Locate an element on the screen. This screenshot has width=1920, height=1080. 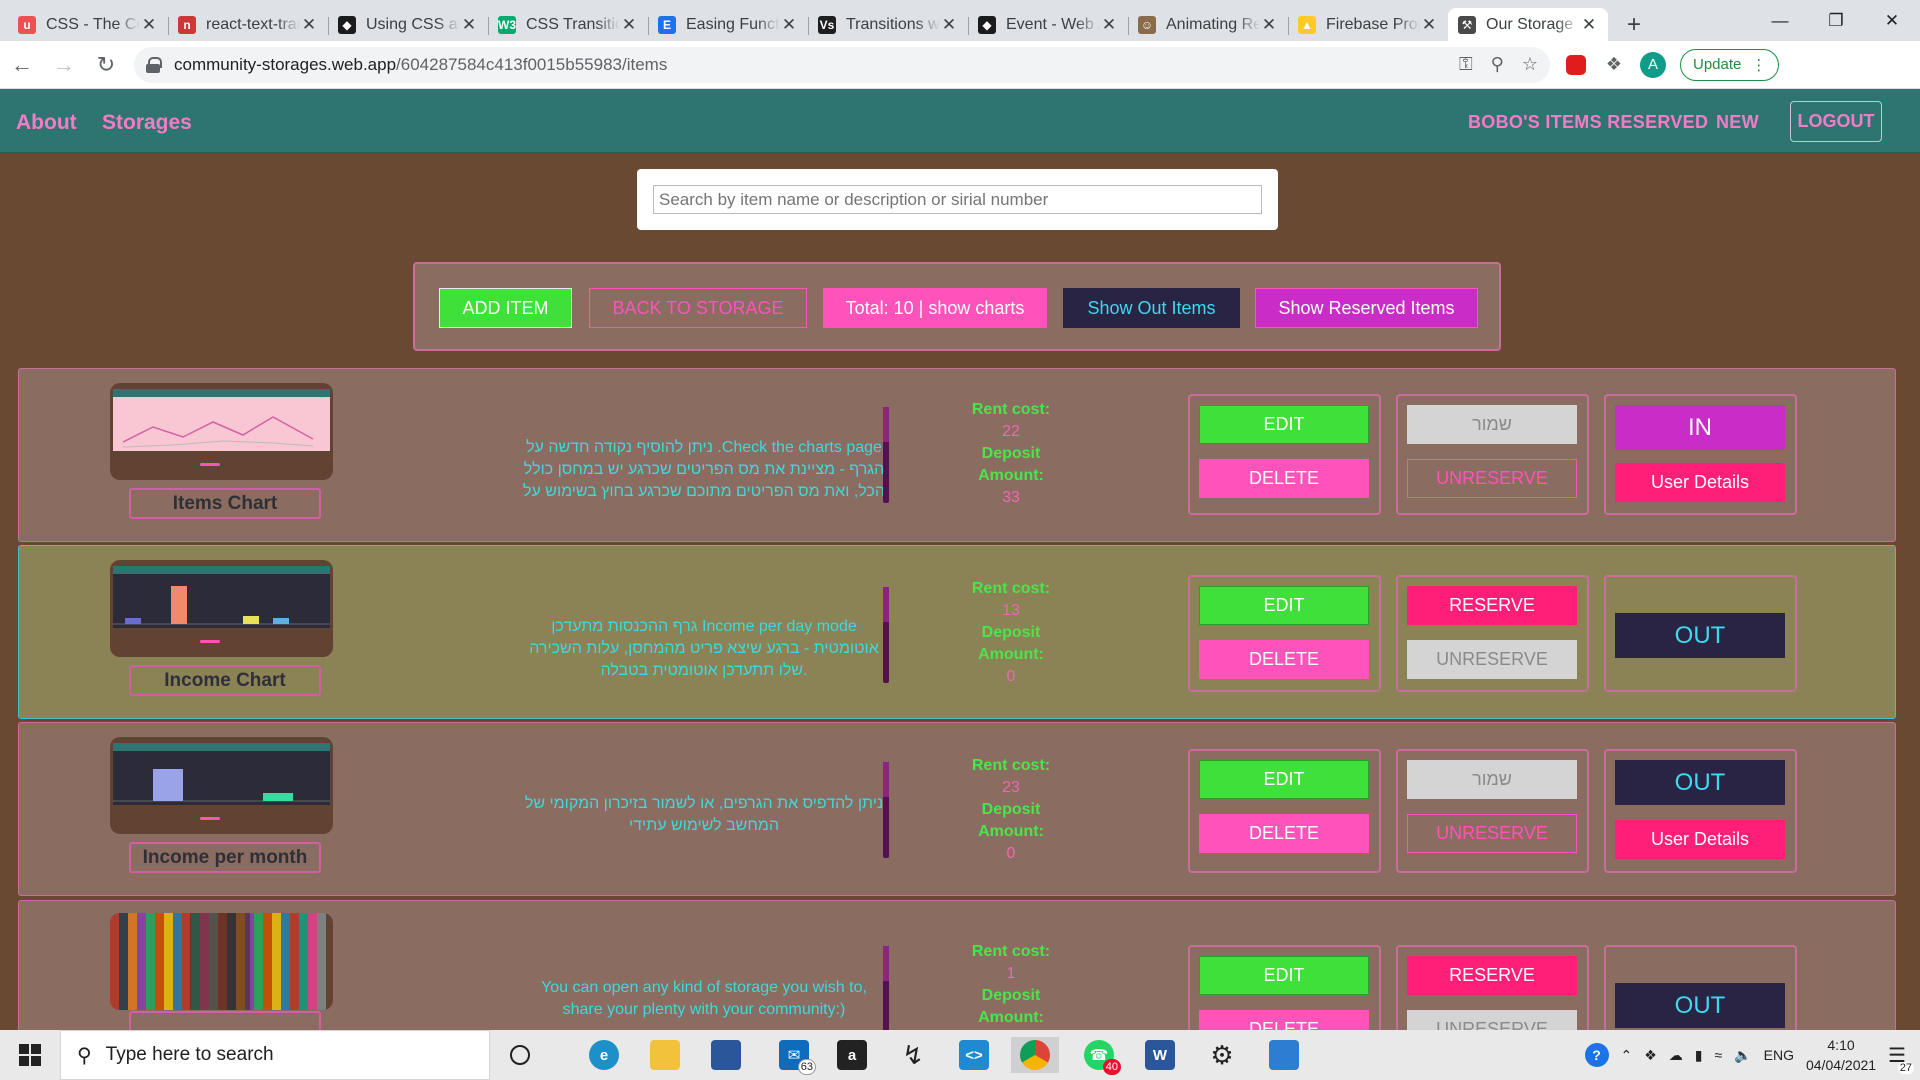
browser-tab: ⚒ Our Storage ✕ is located at coordinates (1528, 24).